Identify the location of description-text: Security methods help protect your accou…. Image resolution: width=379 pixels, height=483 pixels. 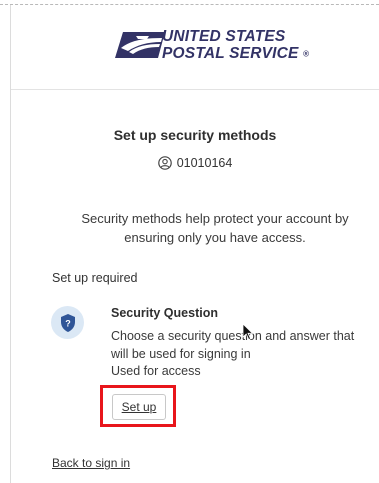
(215, 228).